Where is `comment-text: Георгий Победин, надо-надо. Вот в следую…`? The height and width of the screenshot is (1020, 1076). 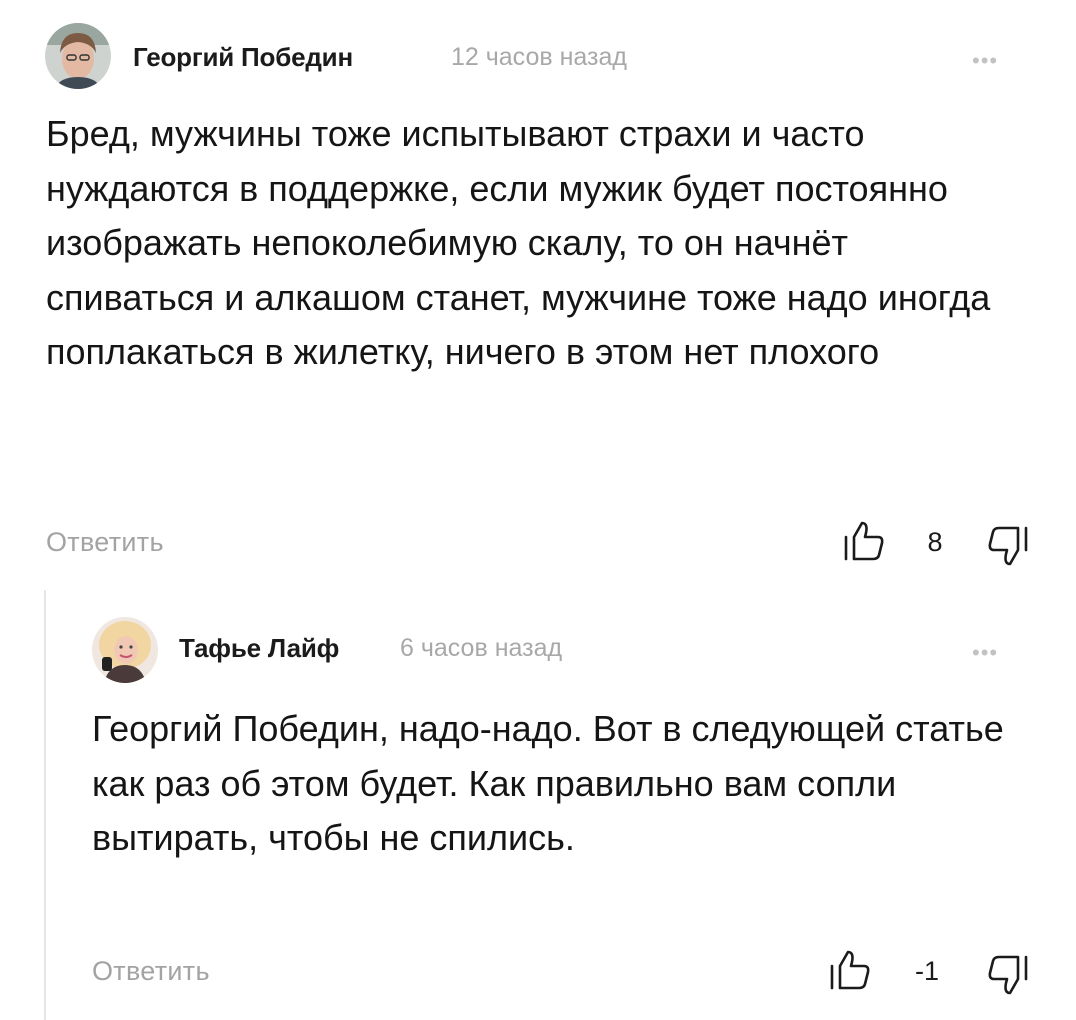 comment-text: Георгий Победин, надо-надо. Вот в следую… is located at coordinates (548, 783).